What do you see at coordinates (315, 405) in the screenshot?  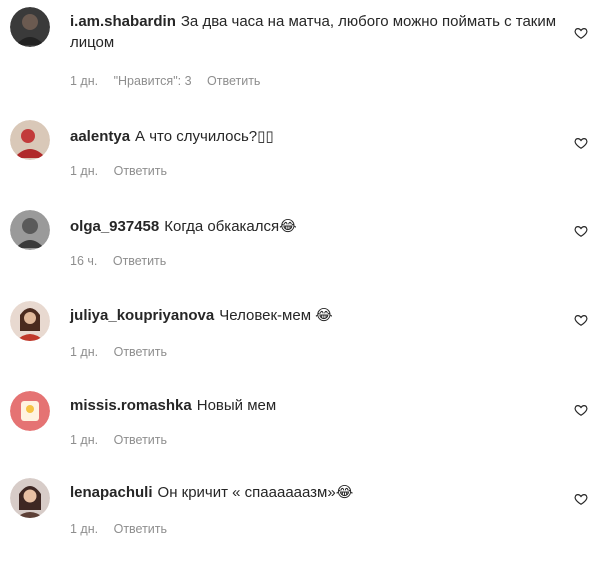 I see `comment-text-block: missis.romashka Новый мем` at bounding box center [315, 405].